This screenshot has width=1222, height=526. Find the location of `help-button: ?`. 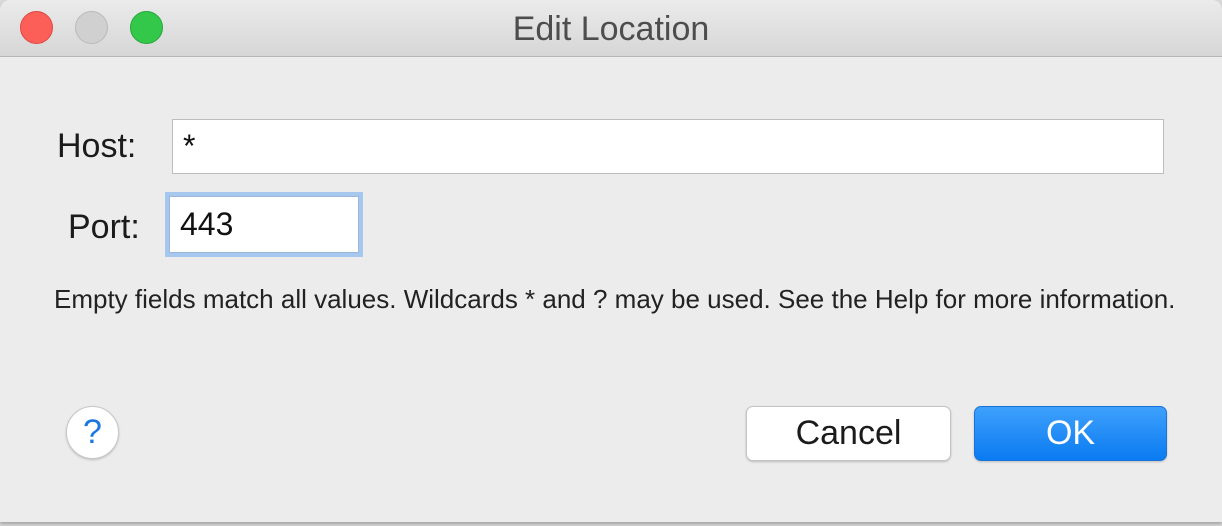

help-button: ? is located at coordinates (92, 432).